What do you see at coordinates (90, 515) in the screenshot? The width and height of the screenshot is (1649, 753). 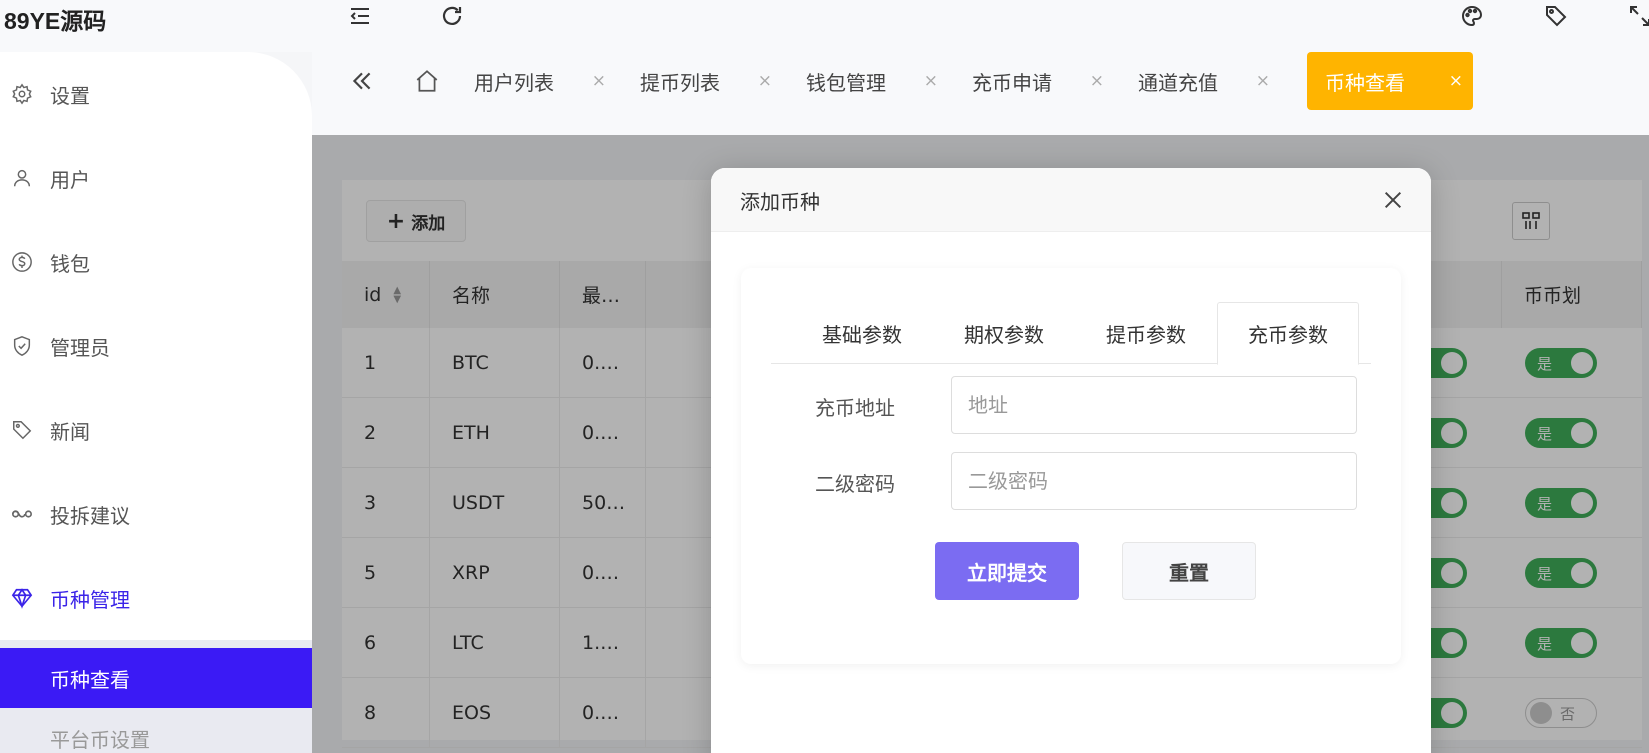 I see `sidebar-item-label: 投拆建议` at bounding box center [90, 515].